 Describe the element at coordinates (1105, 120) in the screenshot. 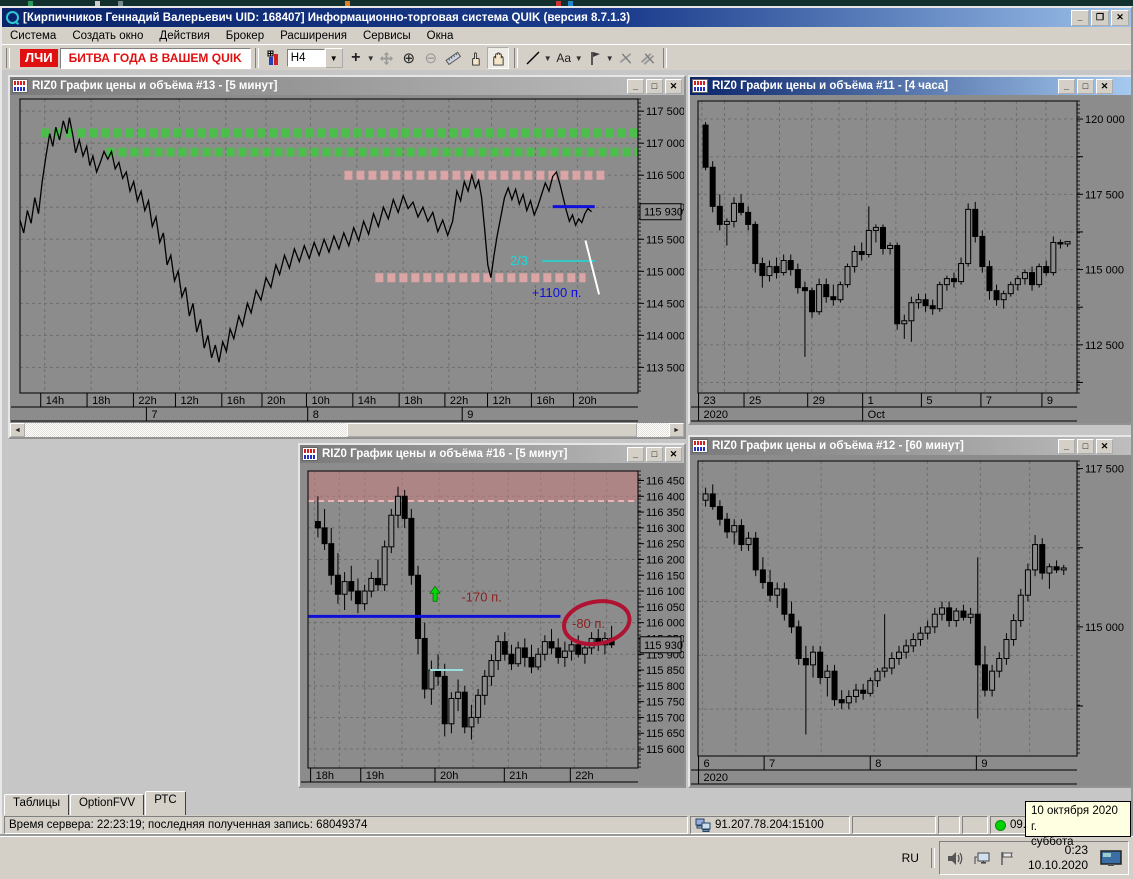

I see `svg-text: 120 000` at that location.